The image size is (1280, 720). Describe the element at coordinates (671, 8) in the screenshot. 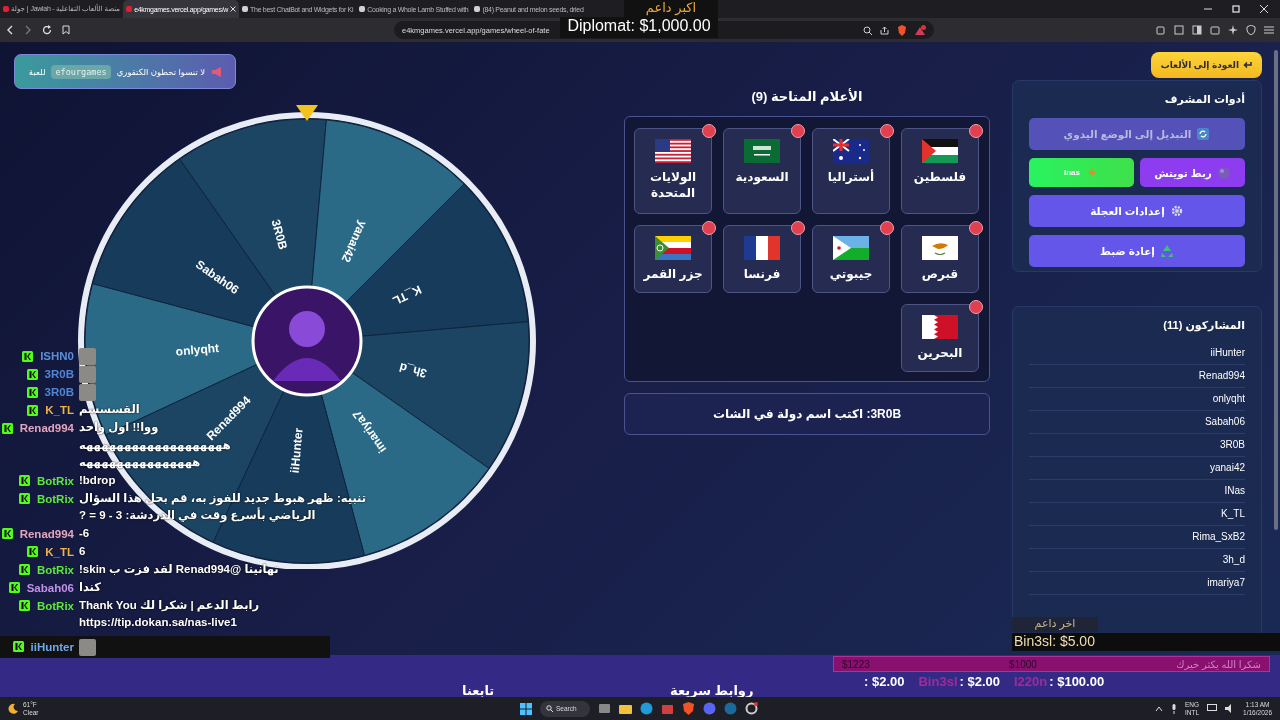

I see `top-supporter-label: اكبر داعم` at that location.